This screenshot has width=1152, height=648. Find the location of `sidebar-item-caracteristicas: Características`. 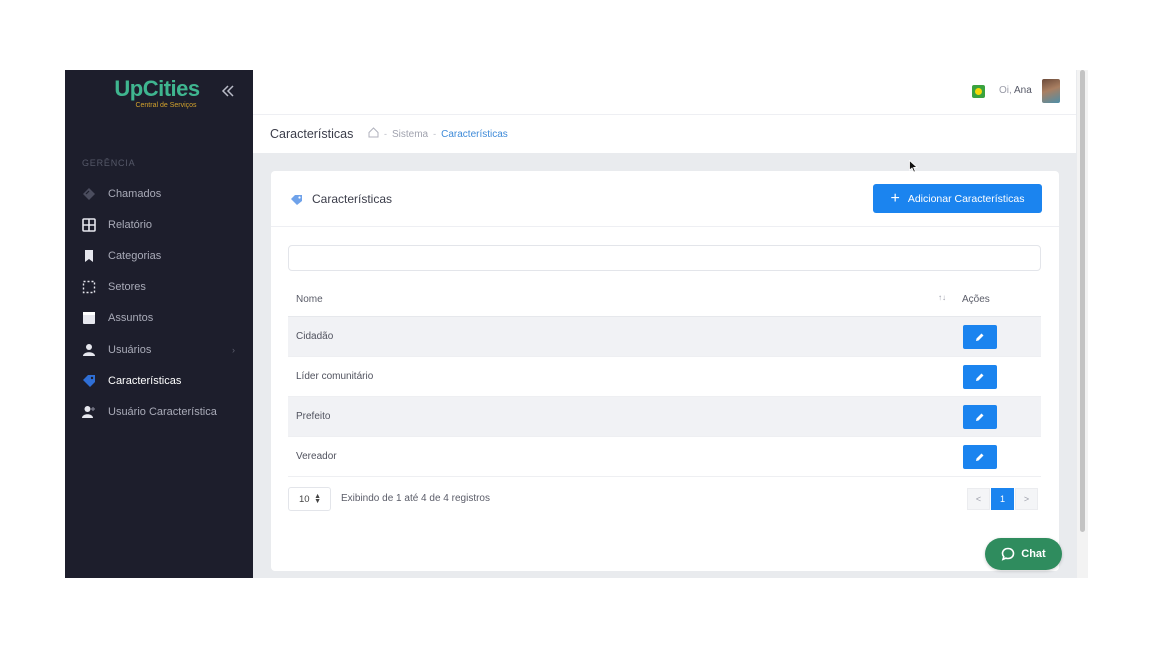

sidebar-item-caracteristicas: Características is located at coordinates (159, 380).